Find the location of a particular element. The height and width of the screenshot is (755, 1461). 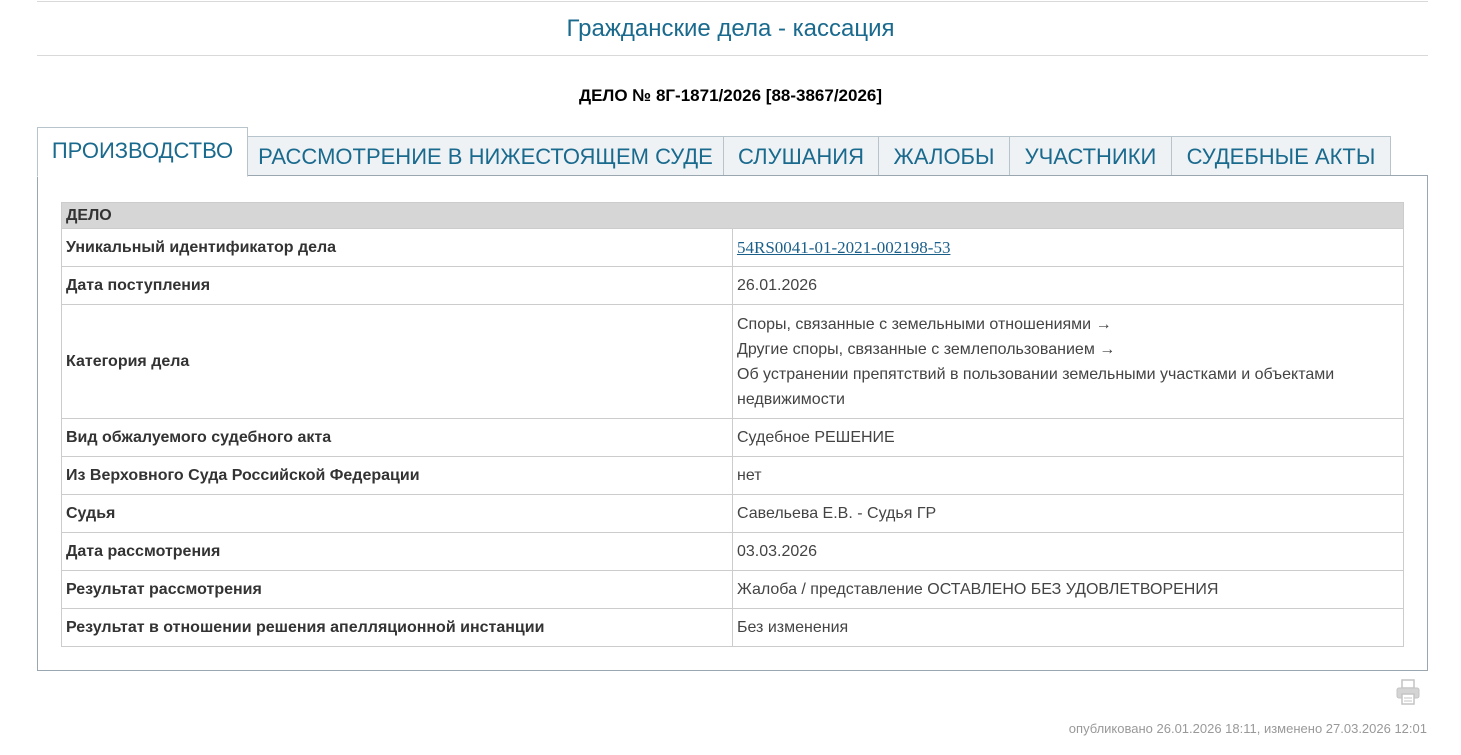

row-label-review-date: Дата рассмотрения is located at coordinates (397, 551).